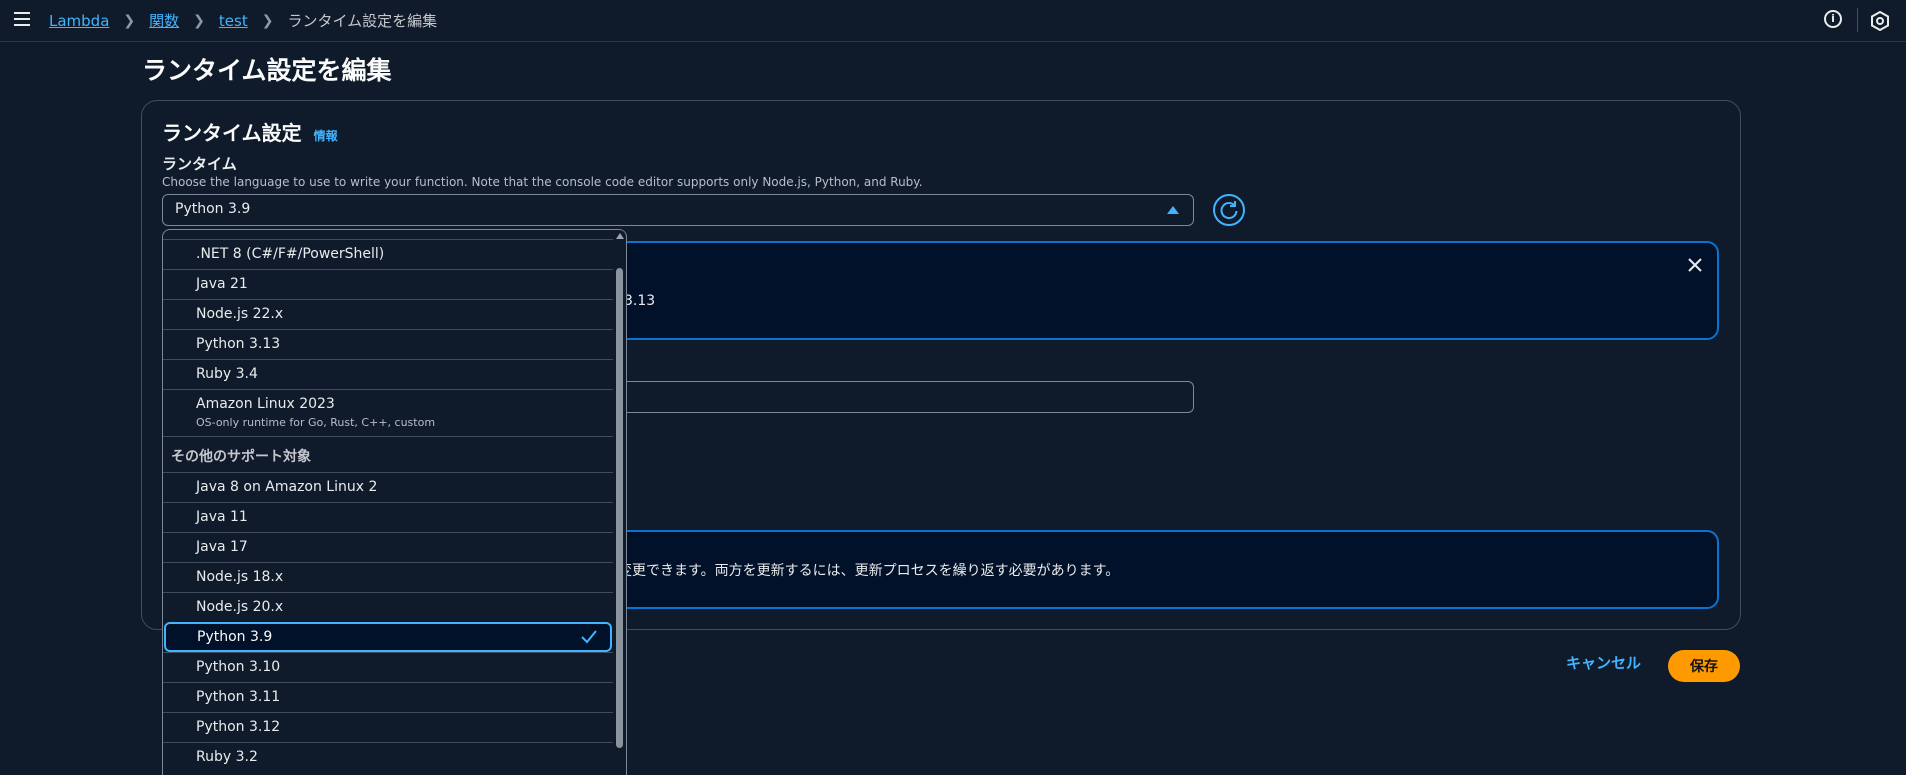  I want to click on option-java11: Java 11, so click(388, 517).